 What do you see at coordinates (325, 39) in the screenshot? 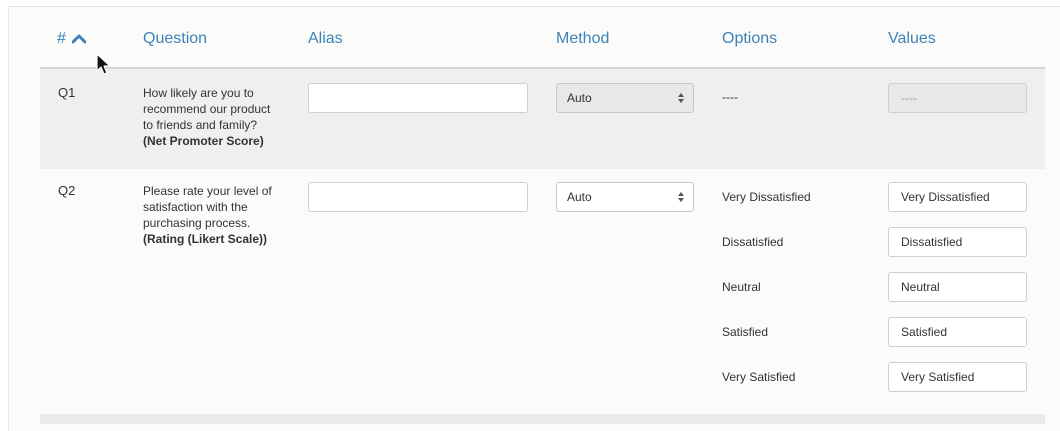
I see `column-header-alias: Alias` at bounding box center [325, 39].